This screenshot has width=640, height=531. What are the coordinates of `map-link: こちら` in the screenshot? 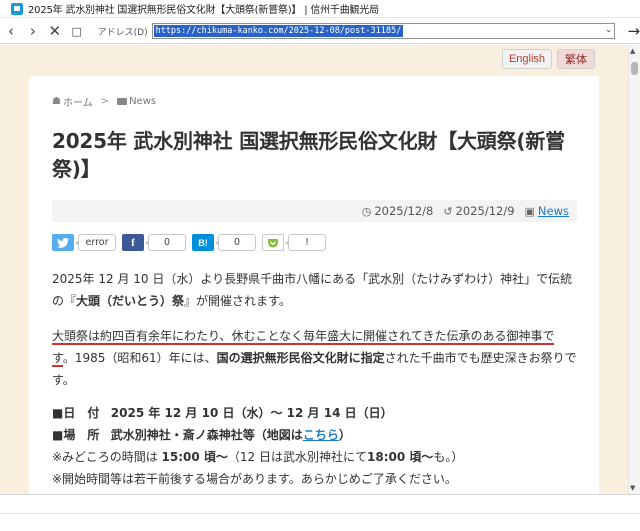 It's located at (321, 435).